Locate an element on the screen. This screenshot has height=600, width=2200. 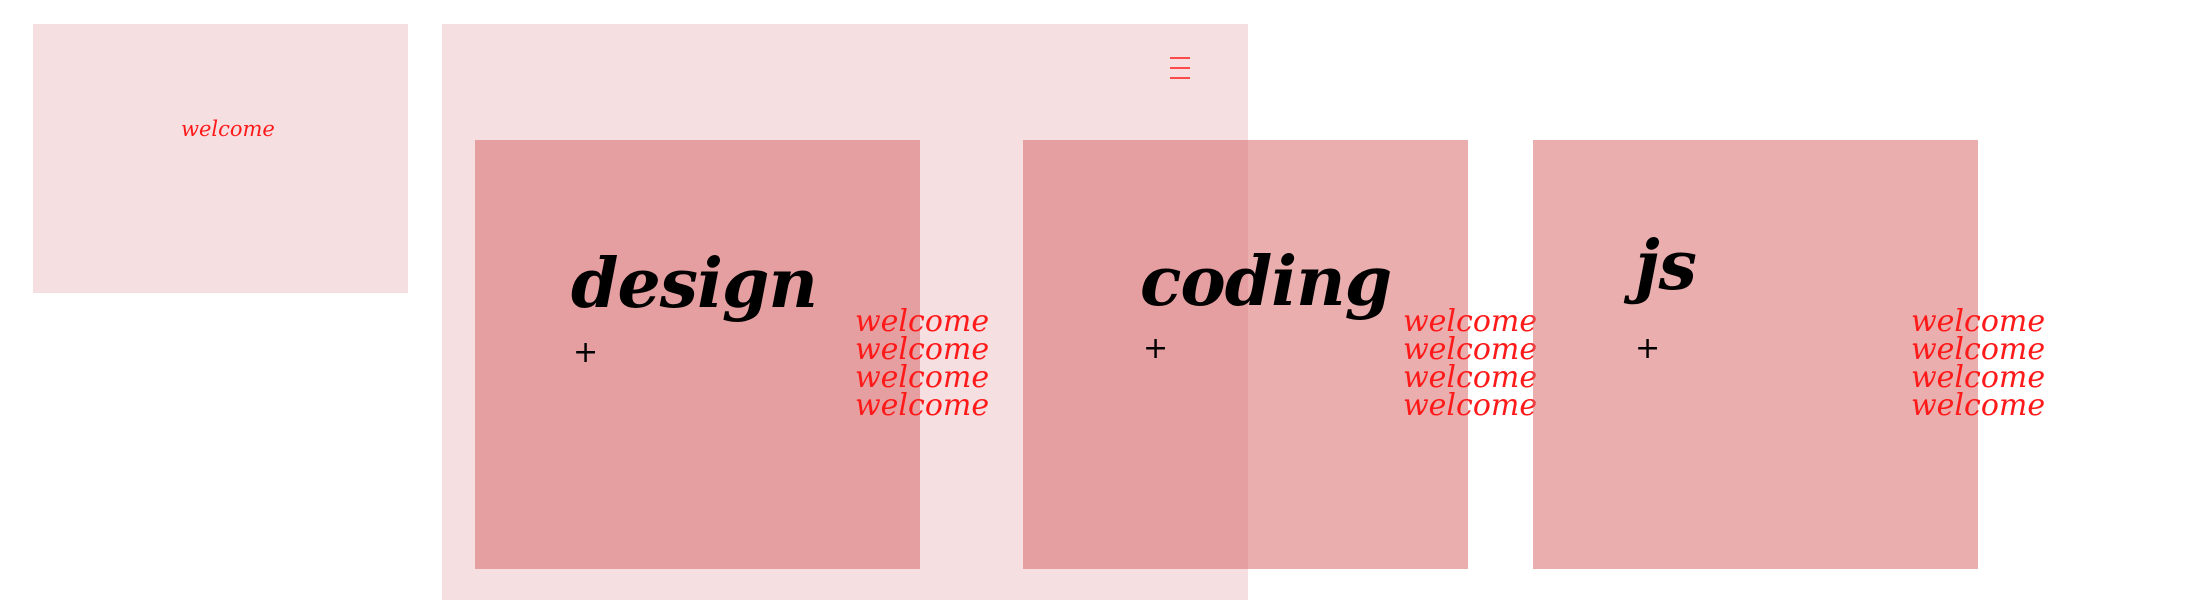
welcome-label: welcome is located at coordinates (228, 129).